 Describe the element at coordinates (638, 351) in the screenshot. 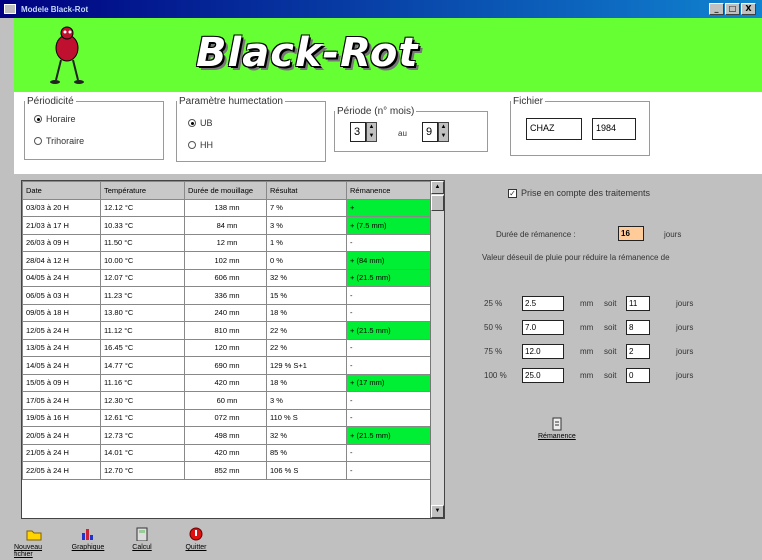

I see `days-field: 2` at that location.